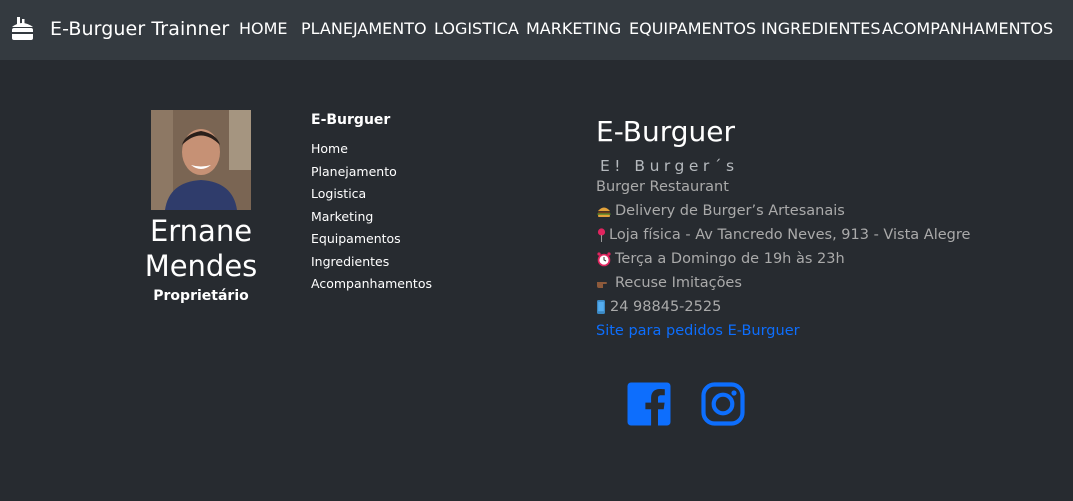  I want to click on hours-line: Terça a Domingo de 19h às 23h, so click(783, 259).